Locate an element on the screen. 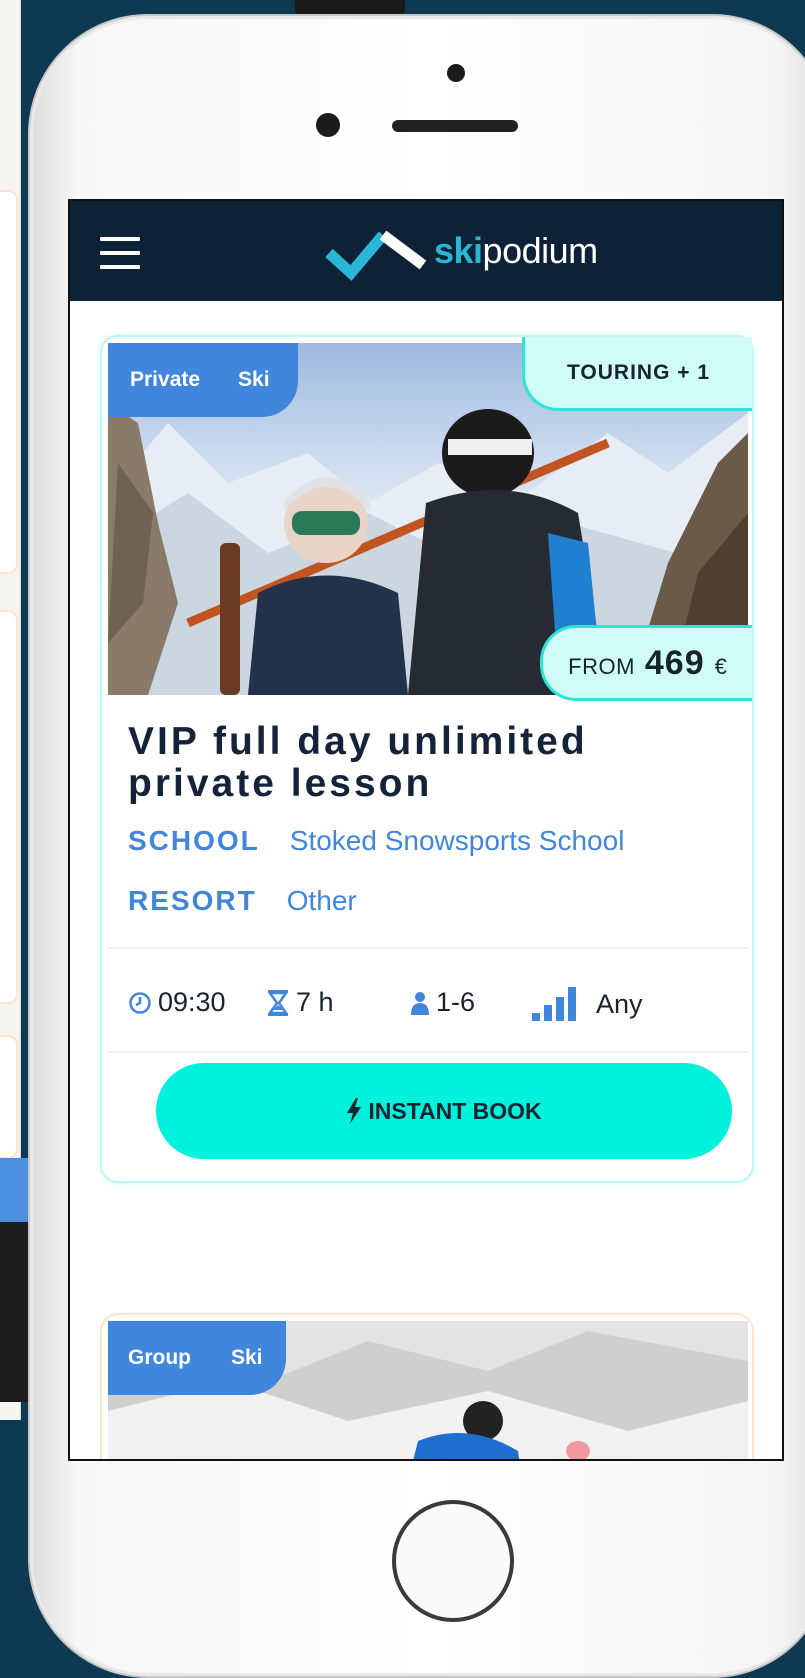 The width and height of the screenshot is (805, 1678). lightning-icon is located at coordinates (354, 1111).